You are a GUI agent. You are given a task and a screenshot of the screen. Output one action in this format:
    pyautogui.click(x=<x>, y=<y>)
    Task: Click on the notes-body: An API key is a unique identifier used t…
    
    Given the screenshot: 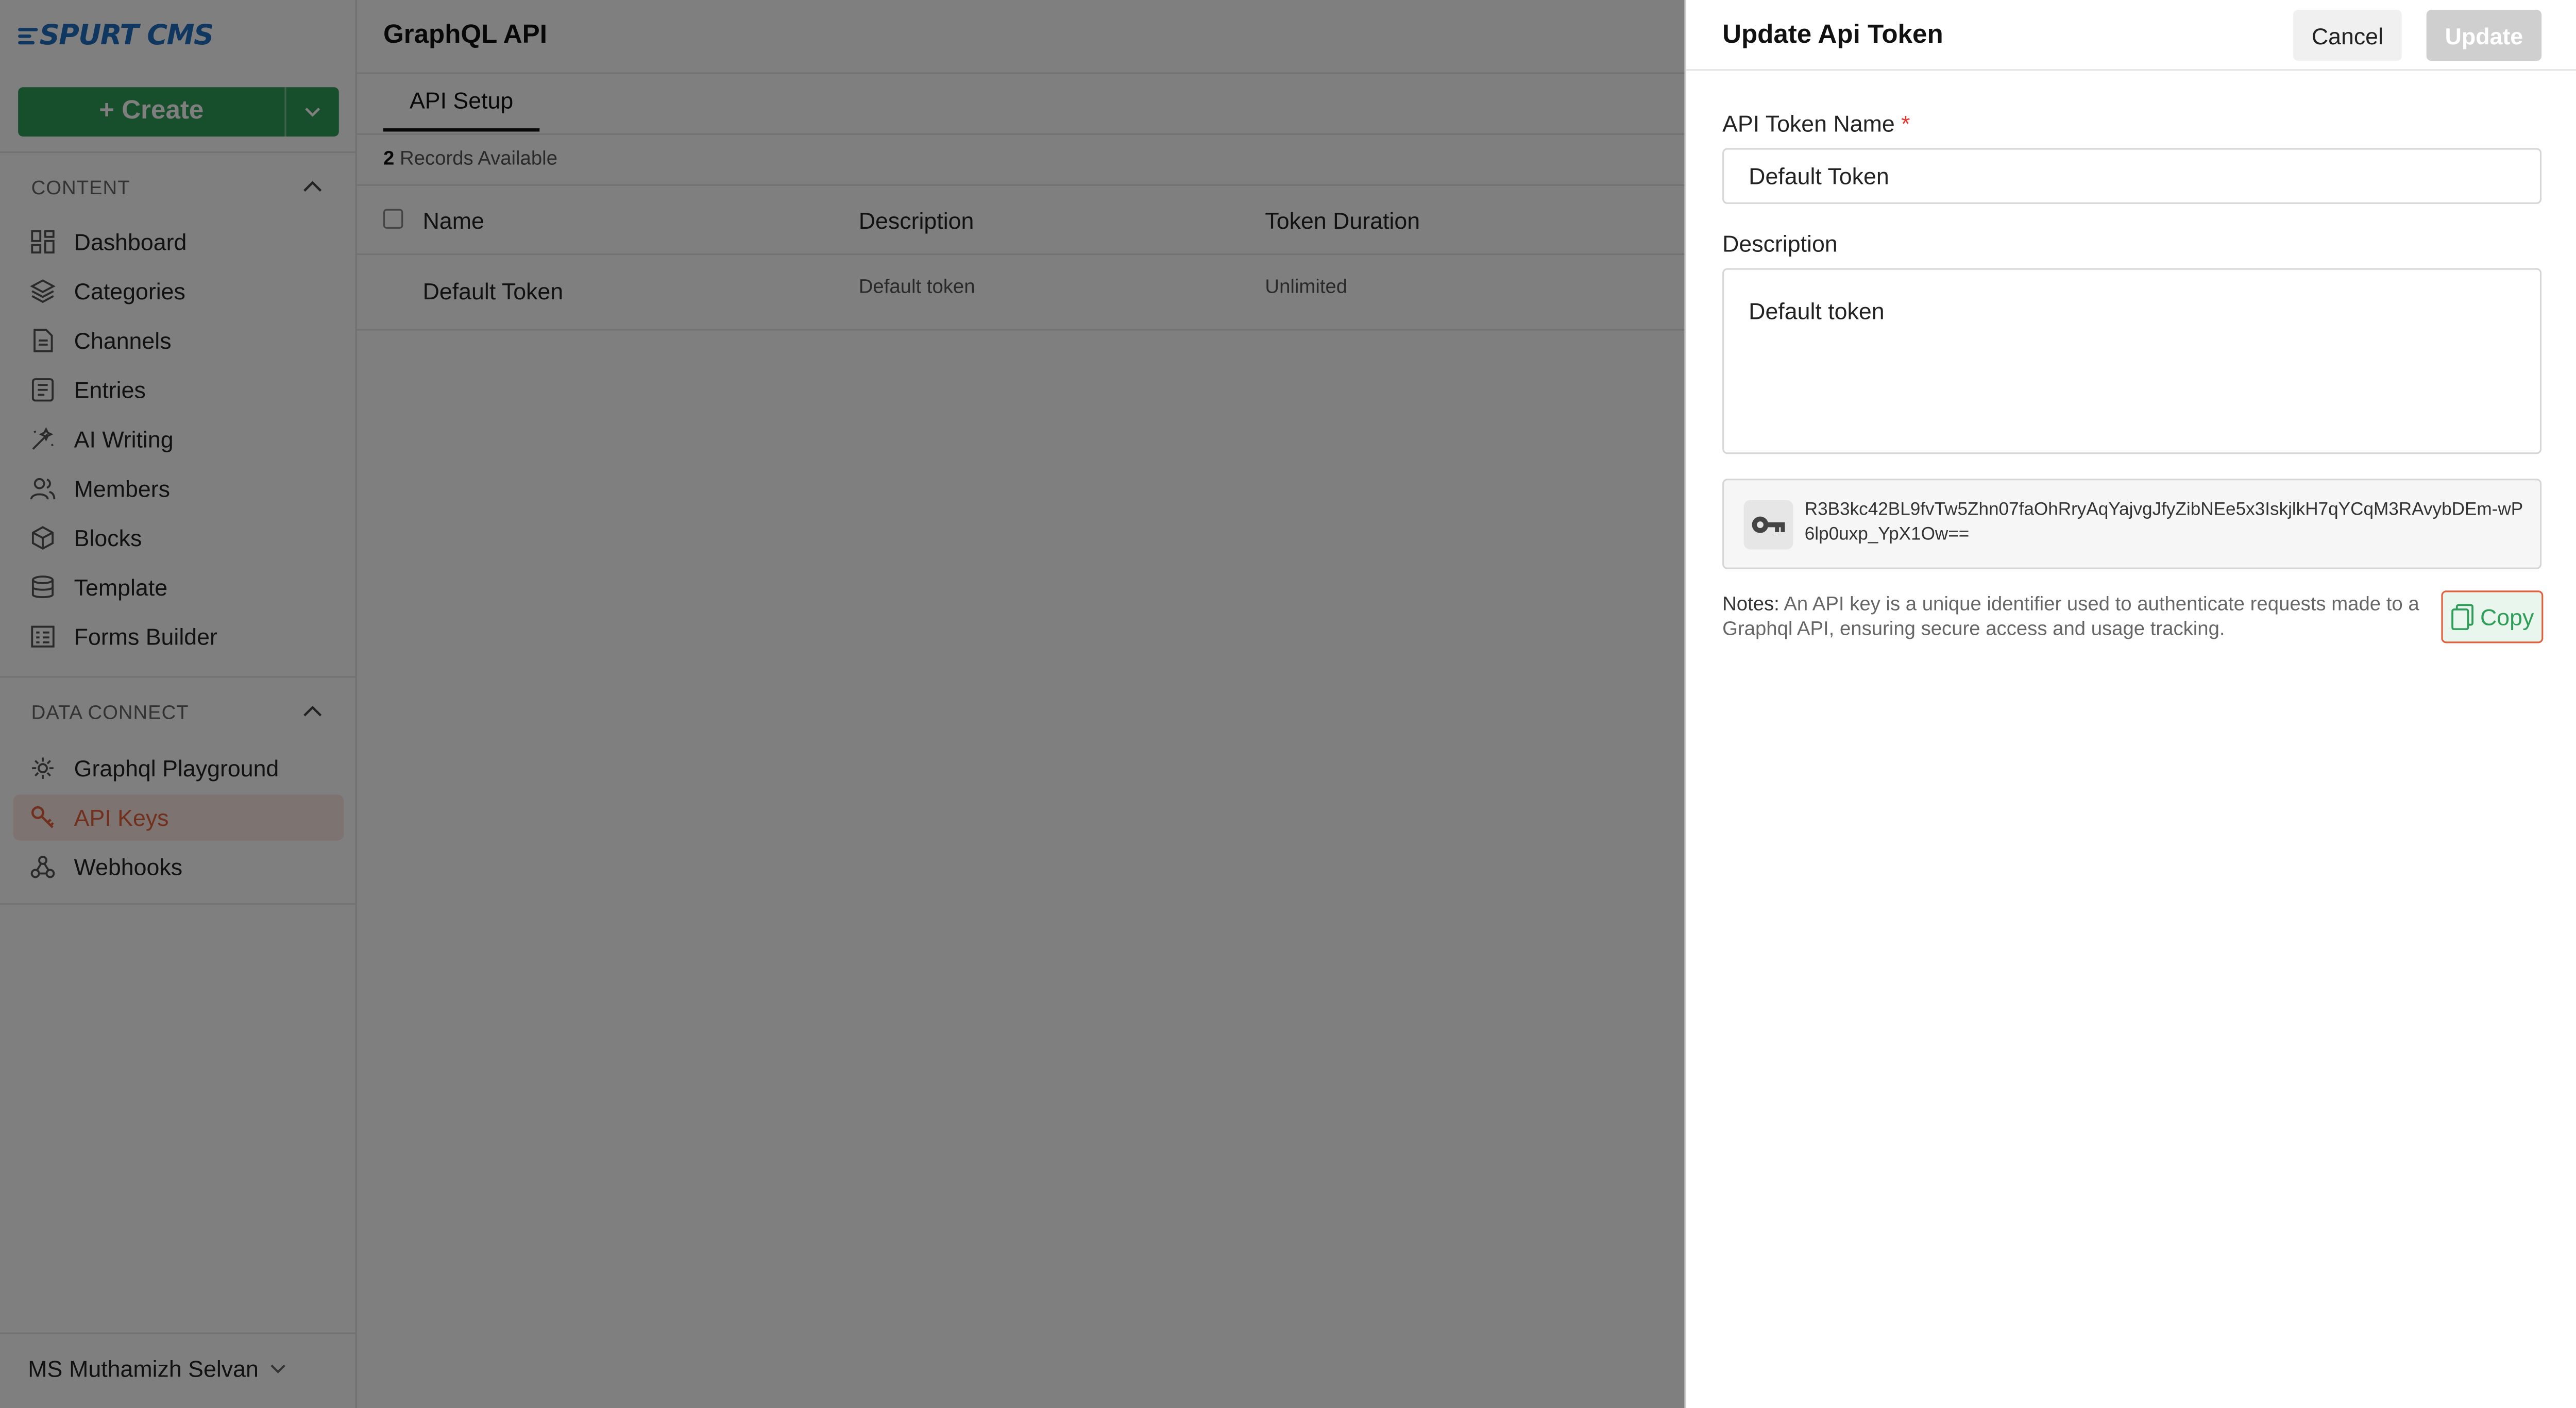 What is the action you would take?
    pyautogui.click(x=2070, y=616)
    